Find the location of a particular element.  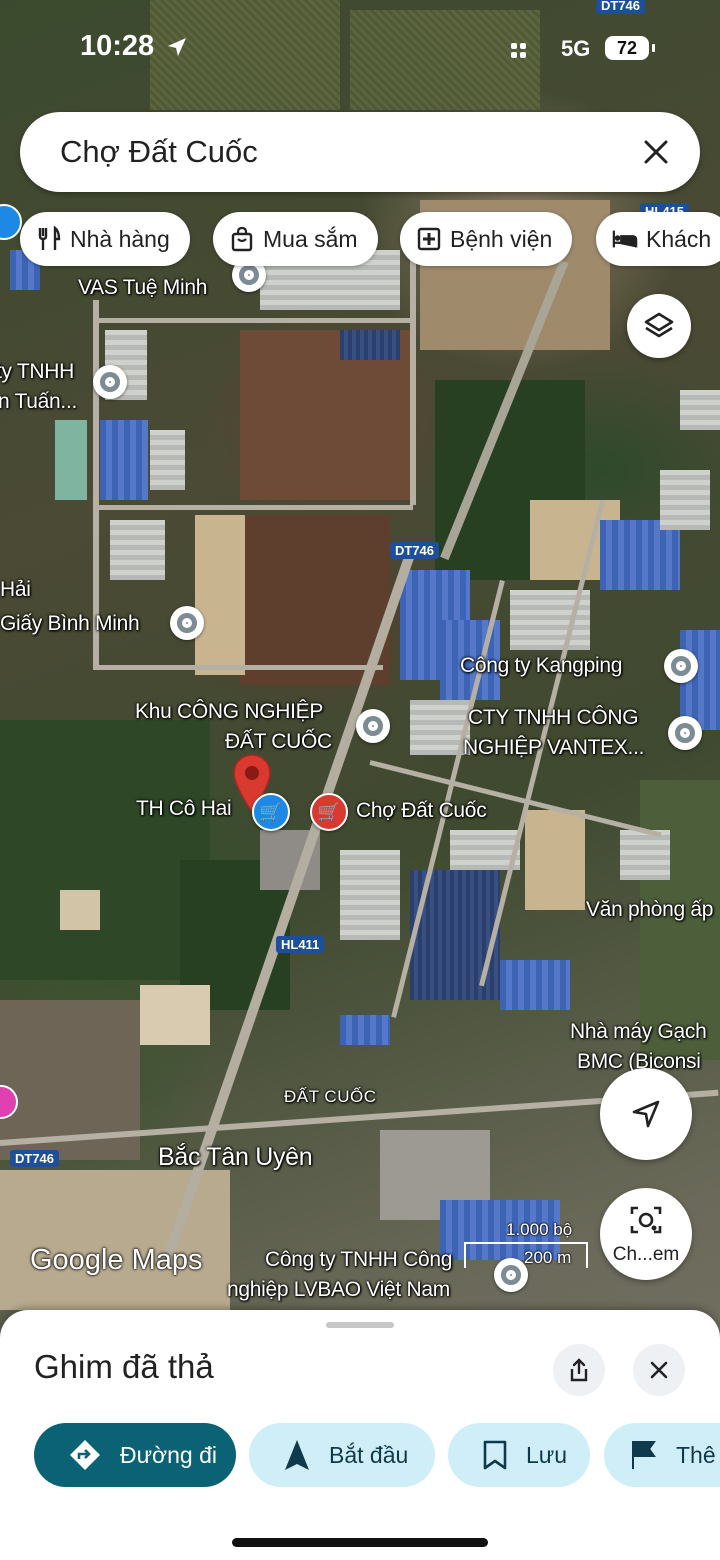

place-label: Giấy Bình Minh is located at coordinates (70, 624).